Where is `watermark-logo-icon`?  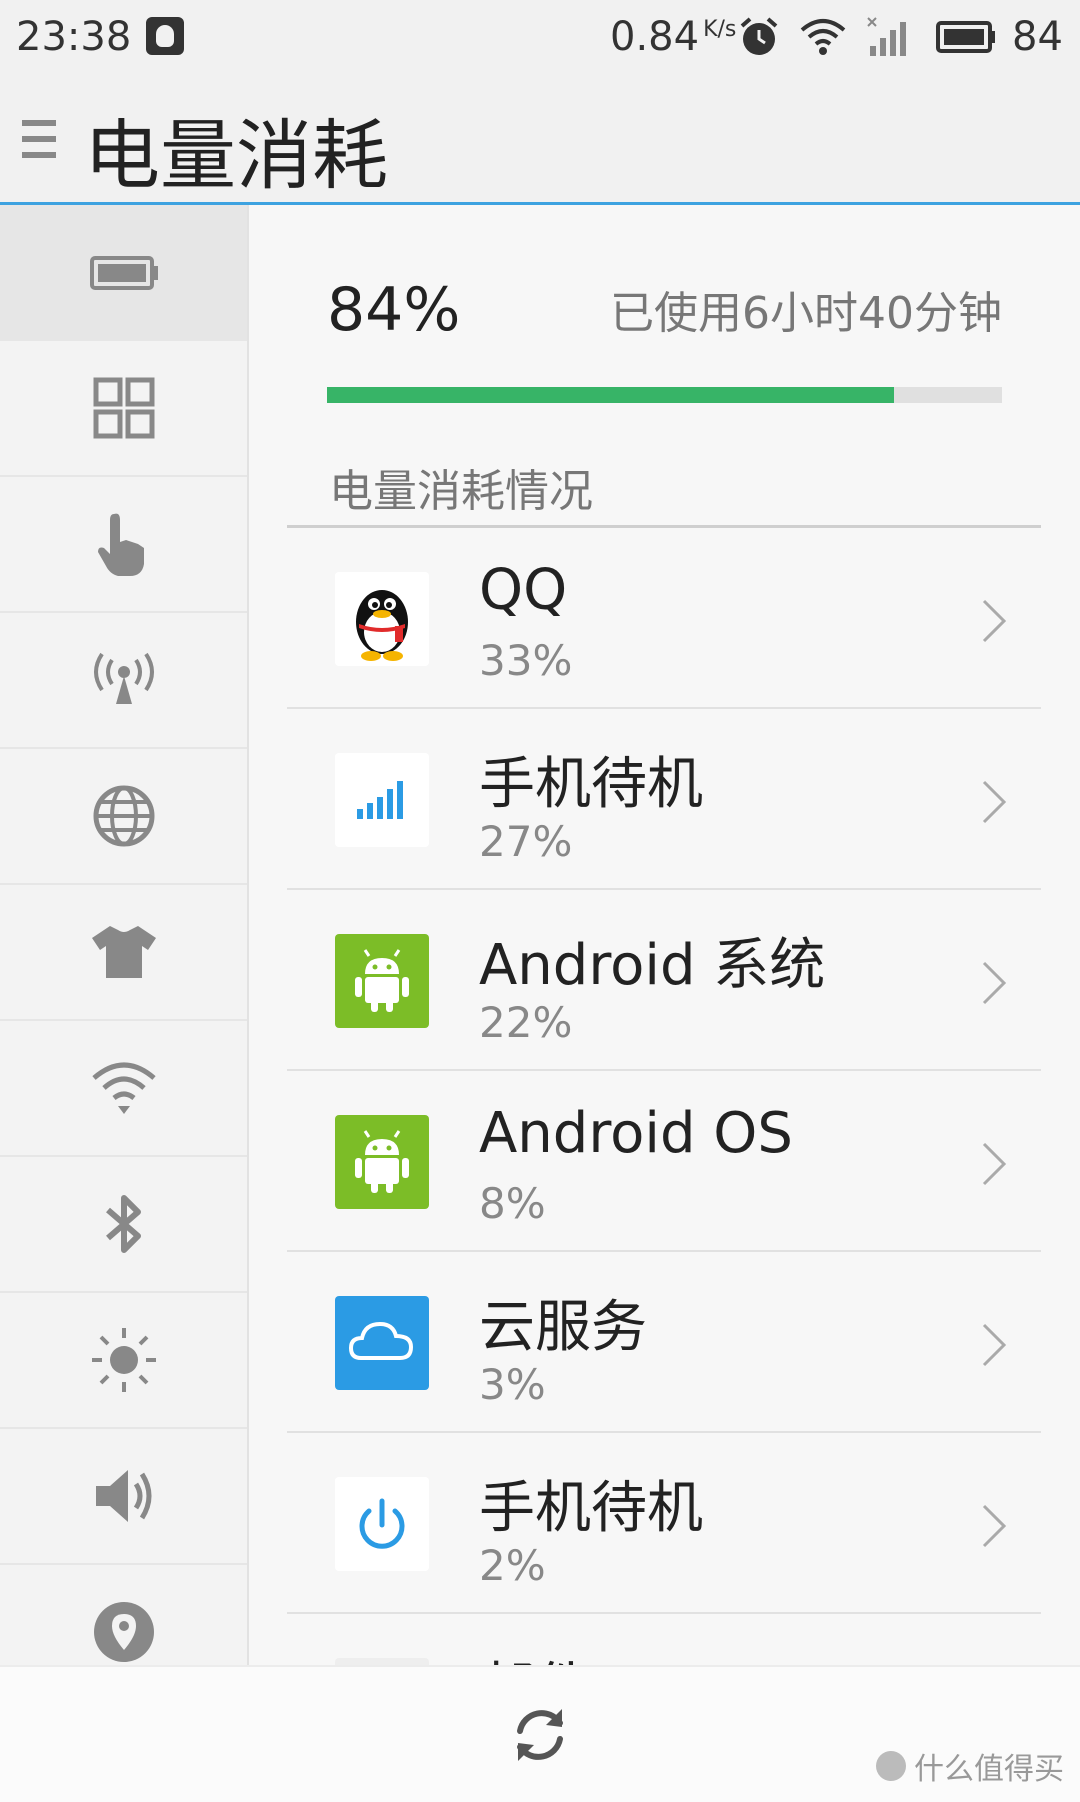 watermark-logo-icon is located at coordinates (891, 1766).